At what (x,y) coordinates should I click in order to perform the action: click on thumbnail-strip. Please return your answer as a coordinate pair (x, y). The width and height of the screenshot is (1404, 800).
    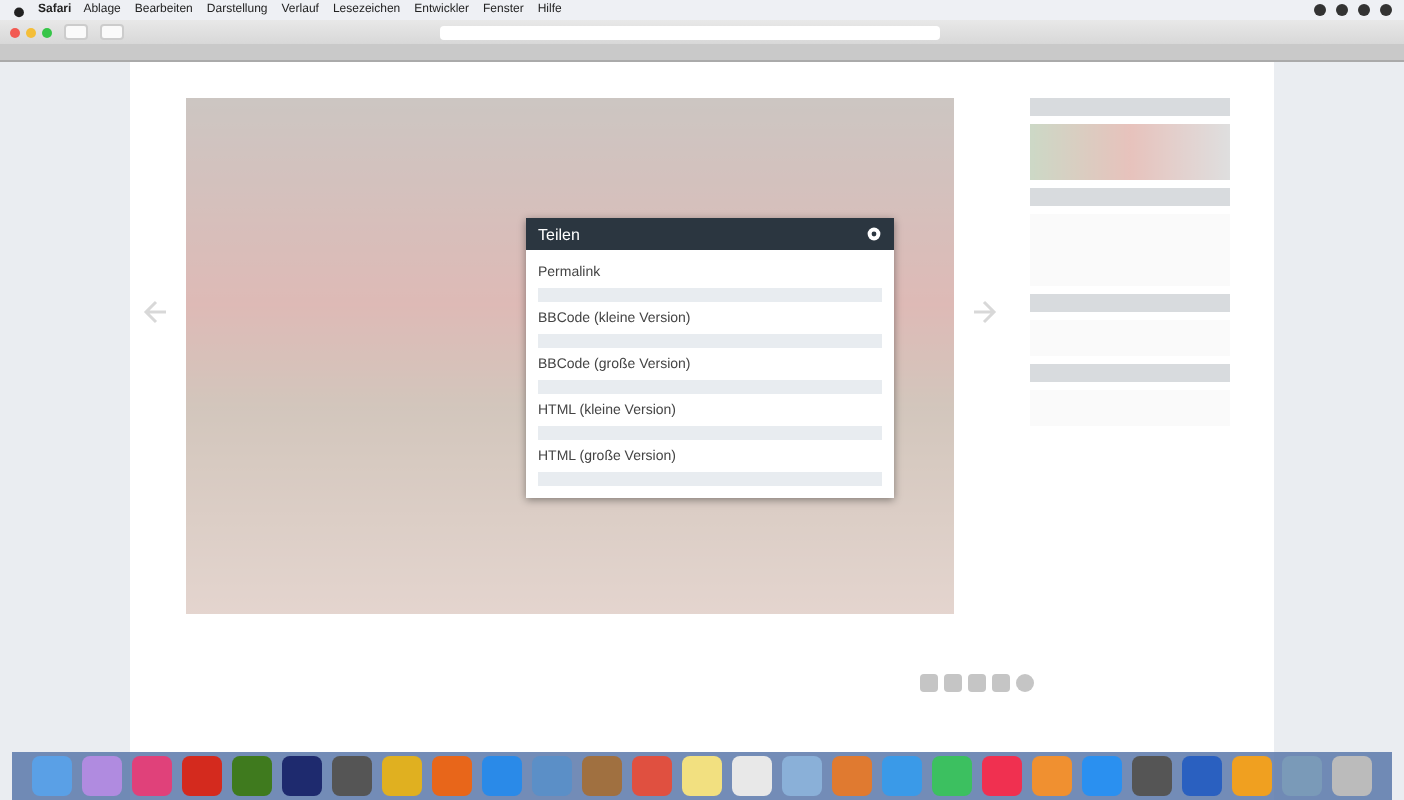
    Looking at the image, I should click on (1130, 152).